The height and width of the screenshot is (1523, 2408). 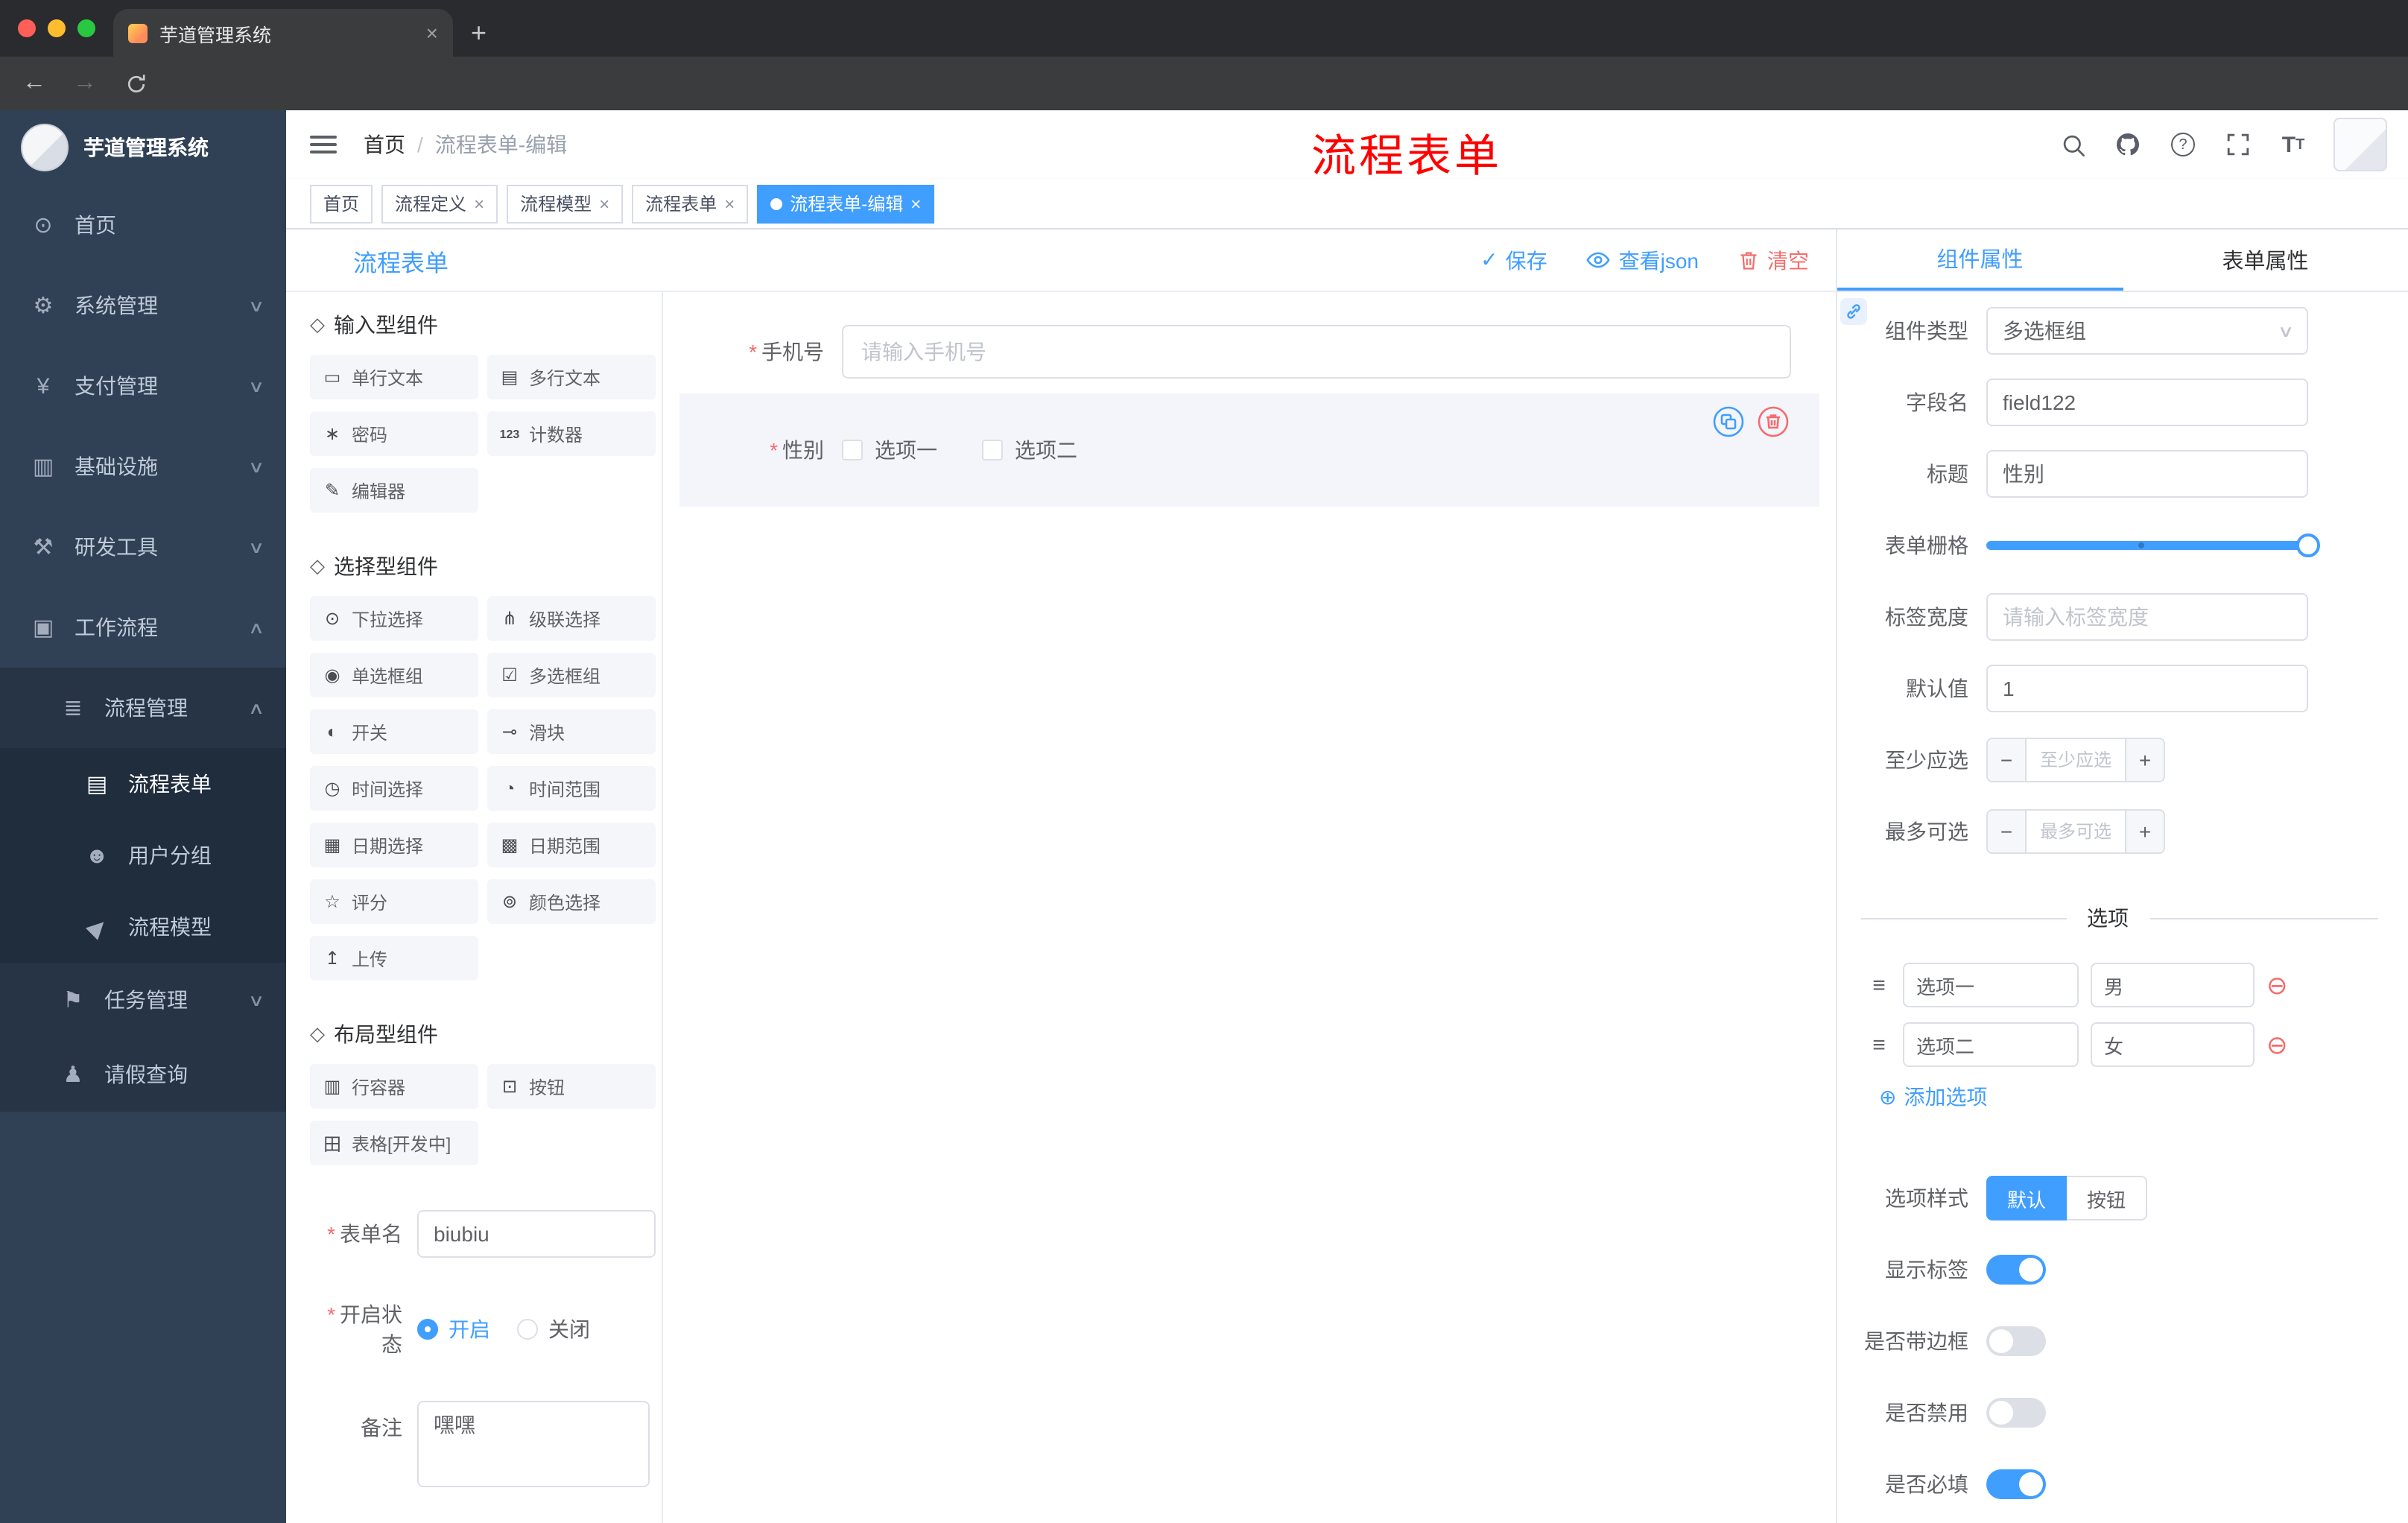 I want to click on link-anchor-icon, so click(x=1853, y=312).